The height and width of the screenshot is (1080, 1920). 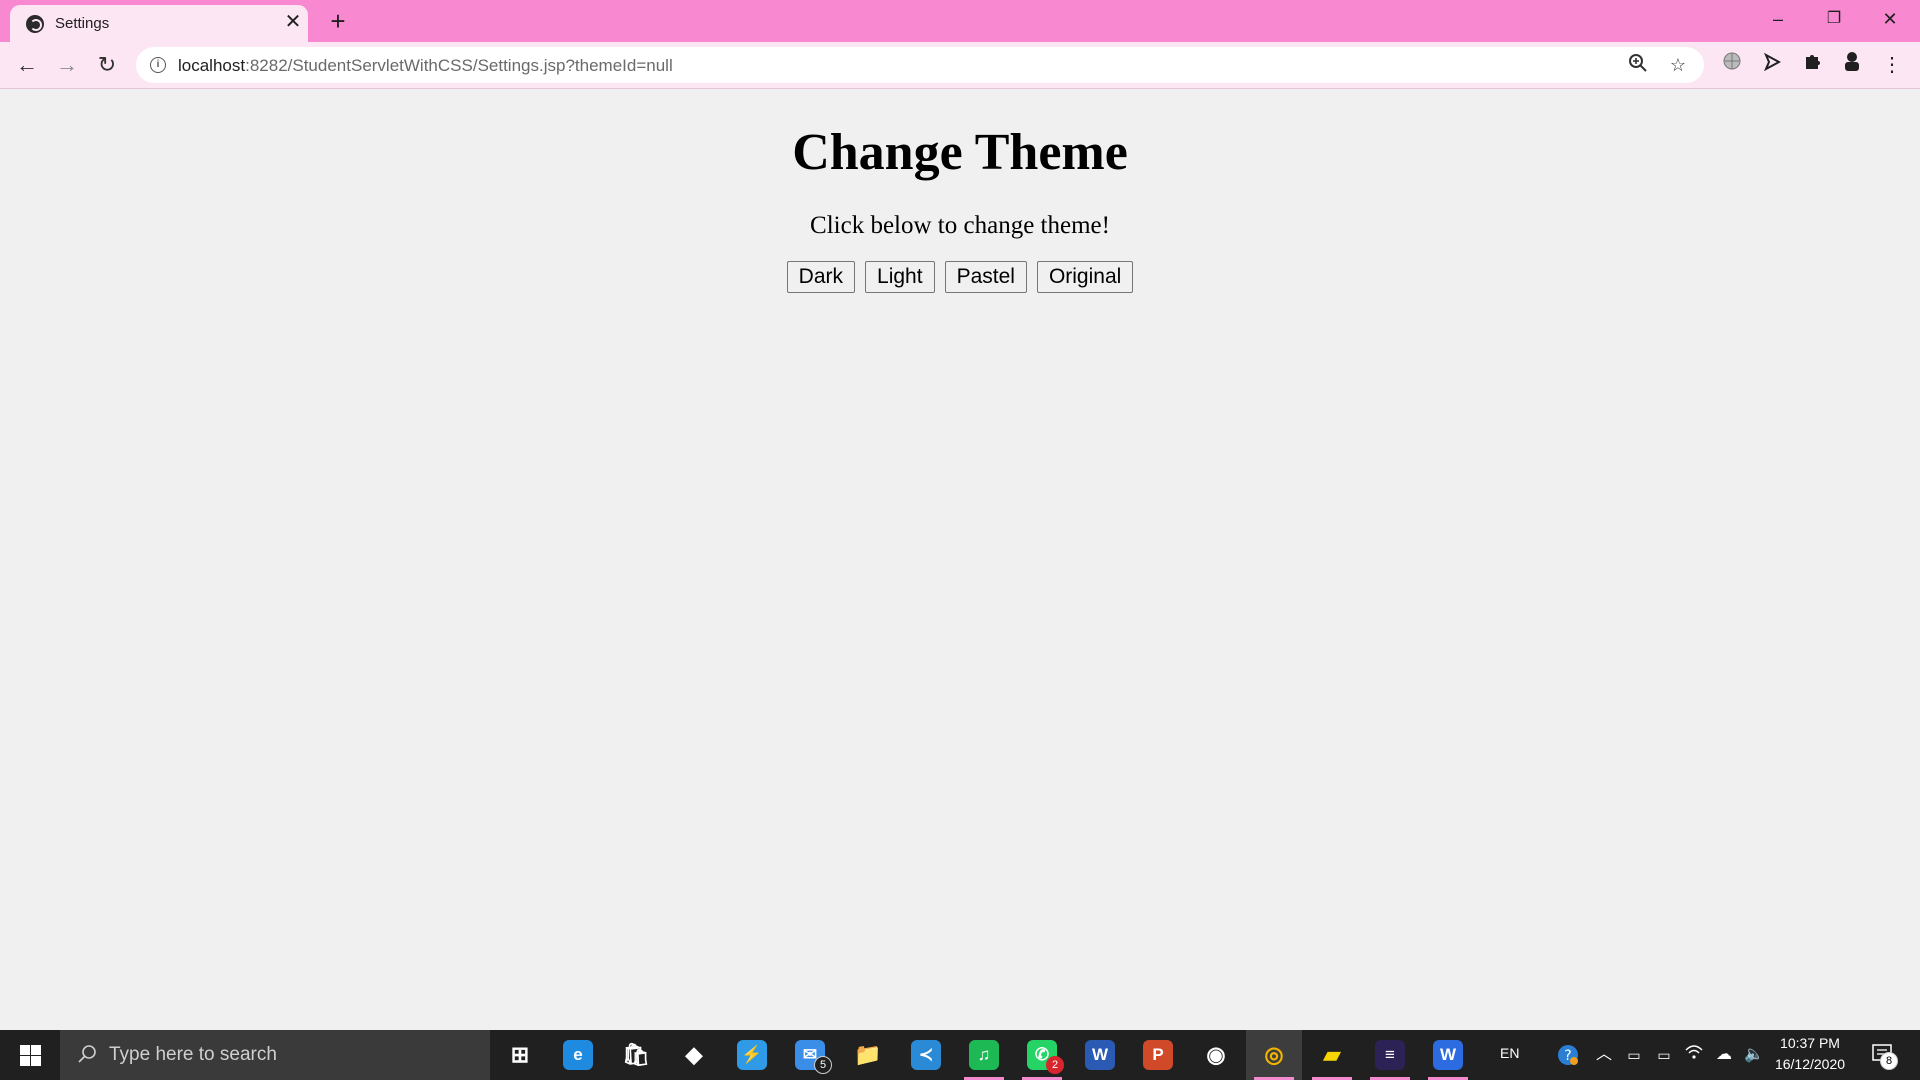 I want to click on url-host: localhost, so click(x=212, y=65).